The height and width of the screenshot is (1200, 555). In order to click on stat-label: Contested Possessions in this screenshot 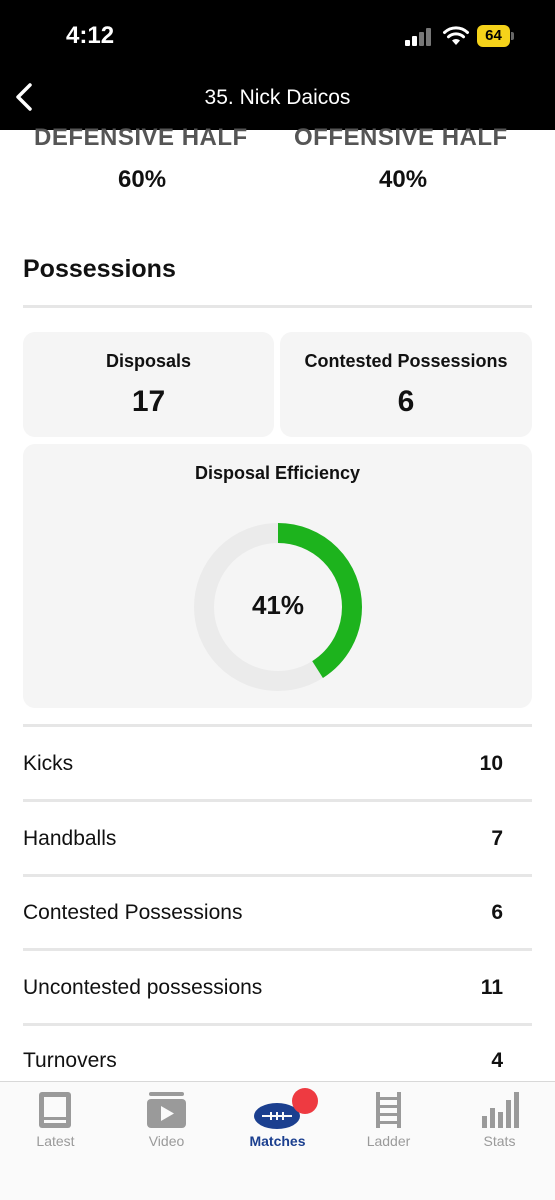, I will do `click(133, 912)`.